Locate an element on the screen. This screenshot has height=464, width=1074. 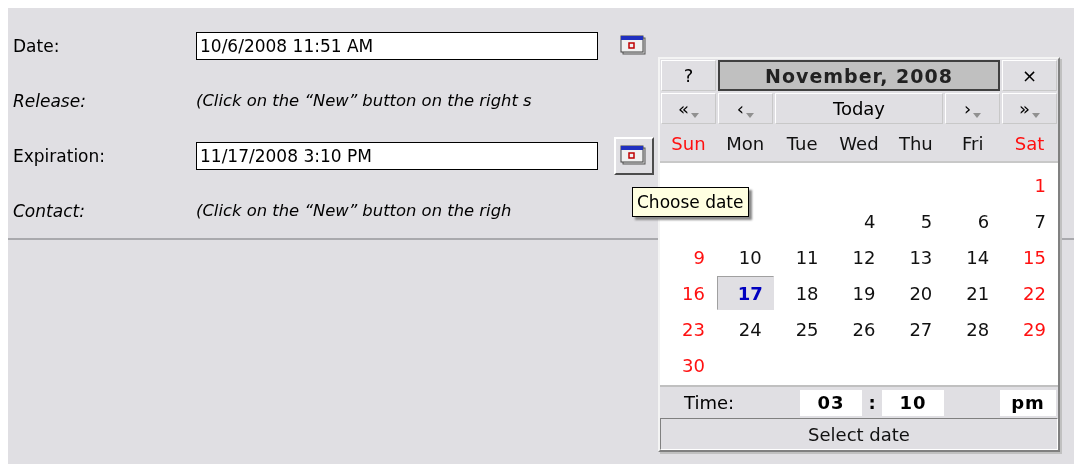
calendar-button is located at coordinates (634, 155).